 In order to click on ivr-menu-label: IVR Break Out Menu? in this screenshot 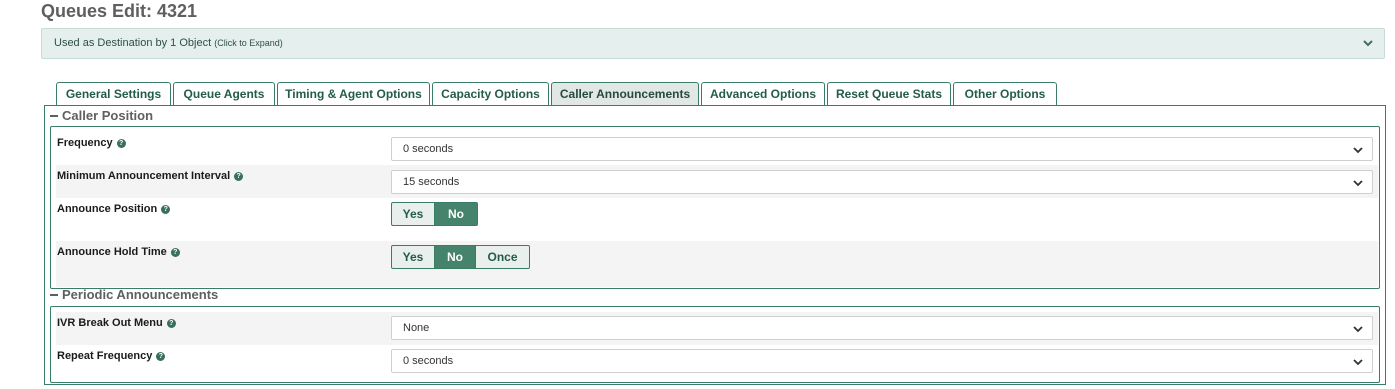, I will do `click(116, 323)`.